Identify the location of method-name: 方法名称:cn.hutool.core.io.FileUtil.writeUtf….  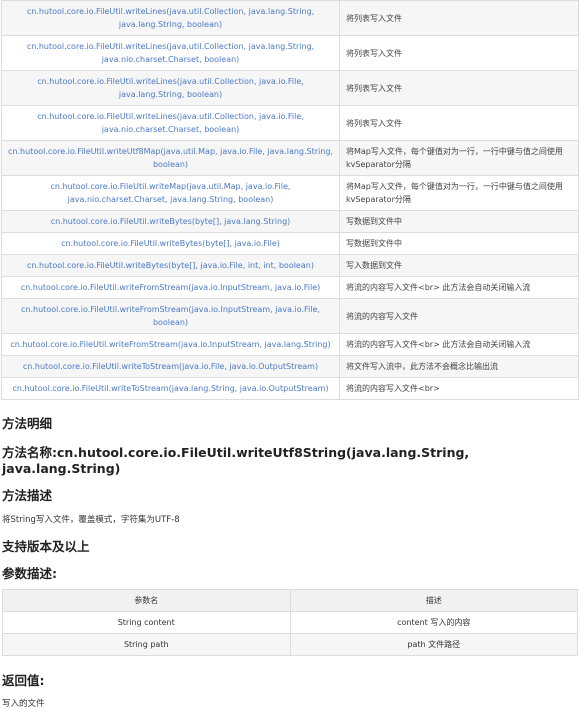
(236, 460).